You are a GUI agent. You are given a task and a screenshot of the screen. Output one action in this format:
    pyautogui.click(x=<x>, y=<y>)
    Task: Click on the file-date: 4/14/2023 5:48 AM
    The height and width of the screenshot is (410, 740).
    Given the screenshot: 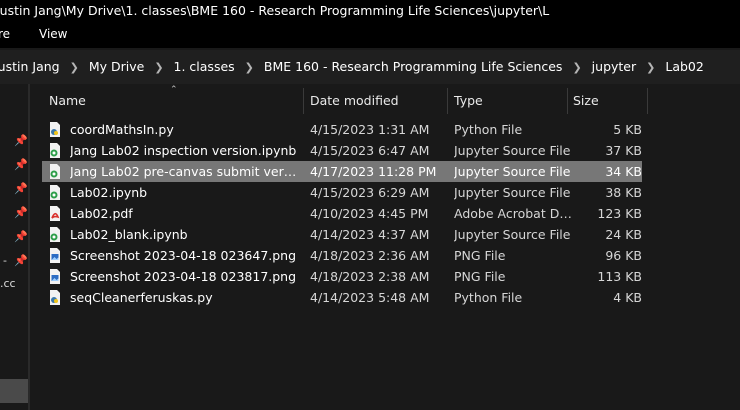 What is the action you would take?
    pyautogui.click(x=370, y=297)
    